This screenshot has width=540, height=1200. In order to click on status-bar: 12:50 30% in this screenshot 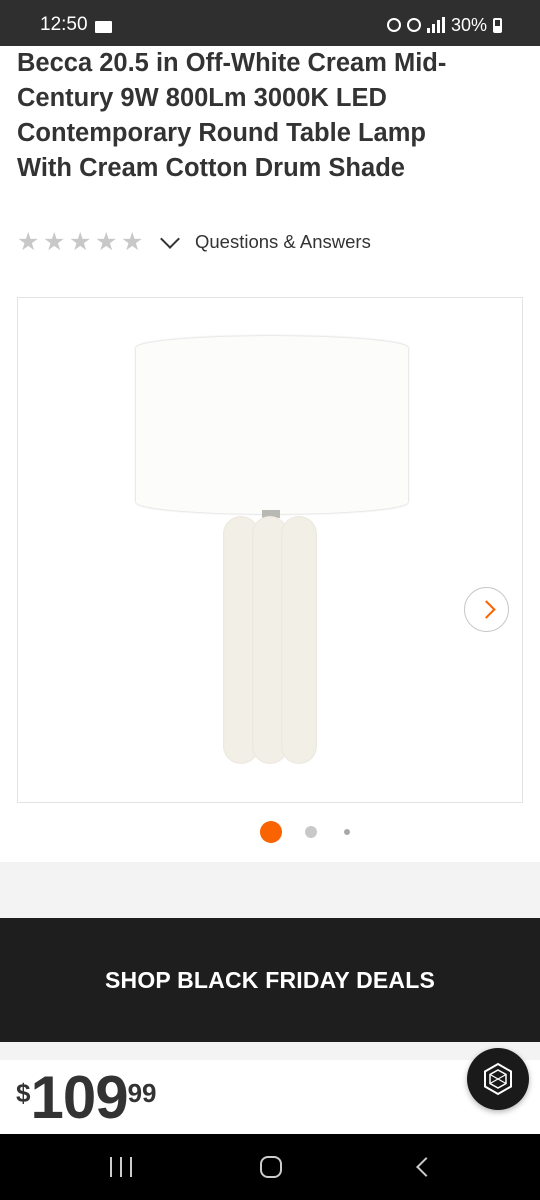, I will do `click(270, 23)`.